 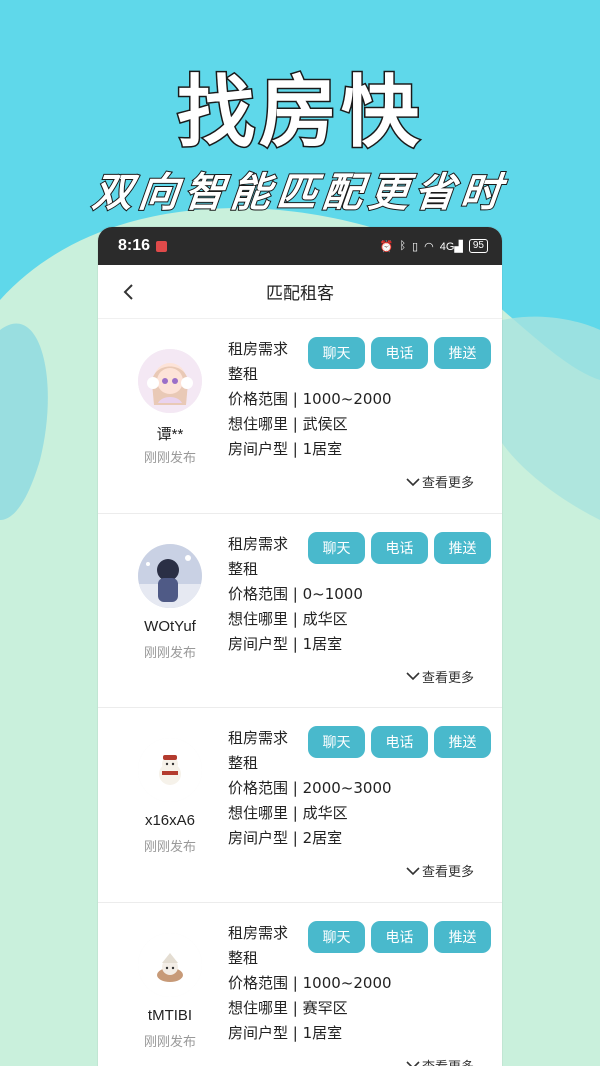 I want to click on polar-bear-avatar, so click(x=170, y=770).